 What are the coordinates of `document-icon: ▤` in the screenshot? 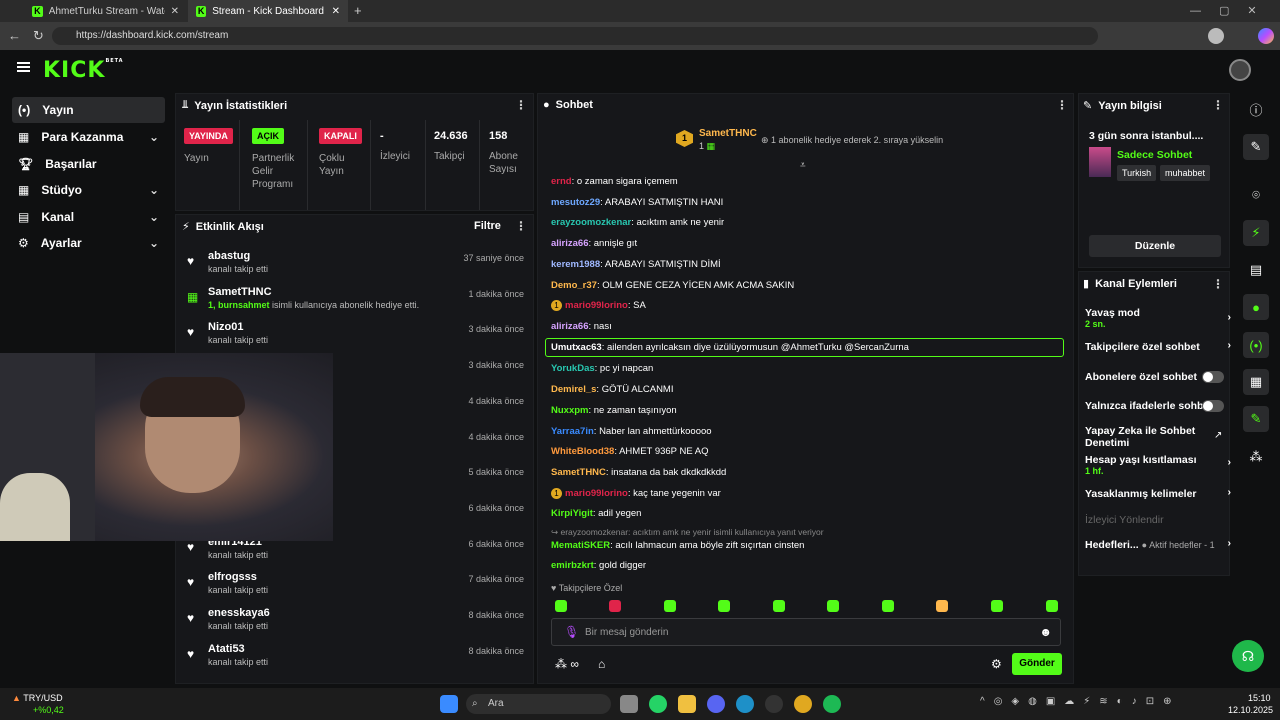 It's located at (1256, 270).